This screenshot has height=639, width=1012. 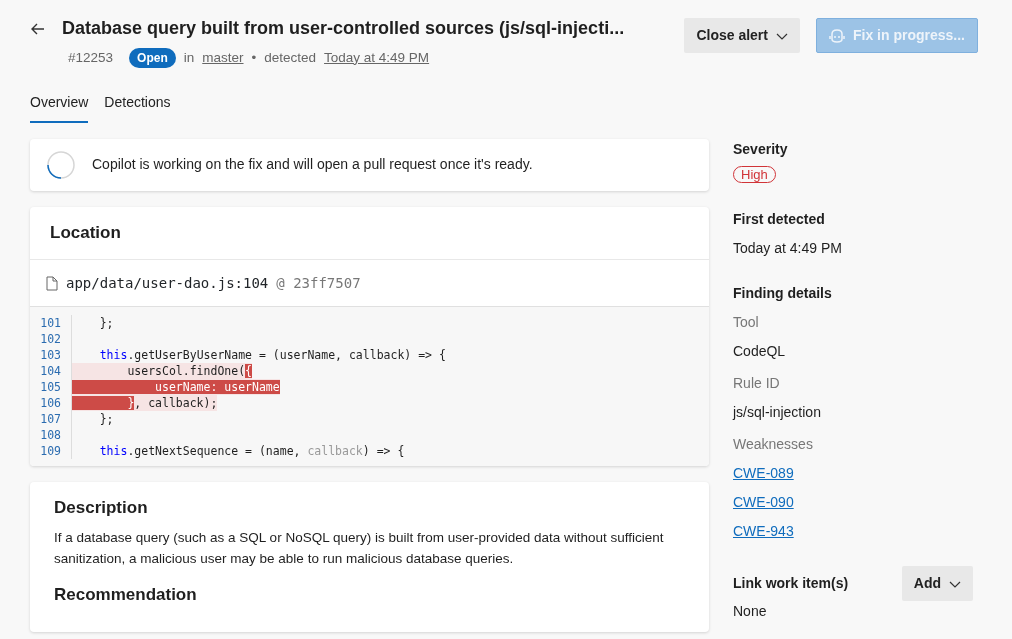 What do you see at coordinates (763, 474) in the screenshot?
I see `weakness-link: CWE-089` at bounding box center [763, 474].